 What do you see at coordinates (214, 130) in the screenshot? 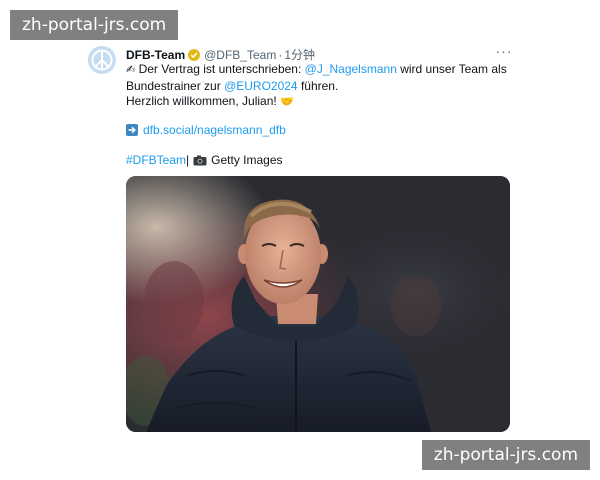
I see `external-link: dfb.social/nagelsmann_dfb` at bounding box center [214, 130].